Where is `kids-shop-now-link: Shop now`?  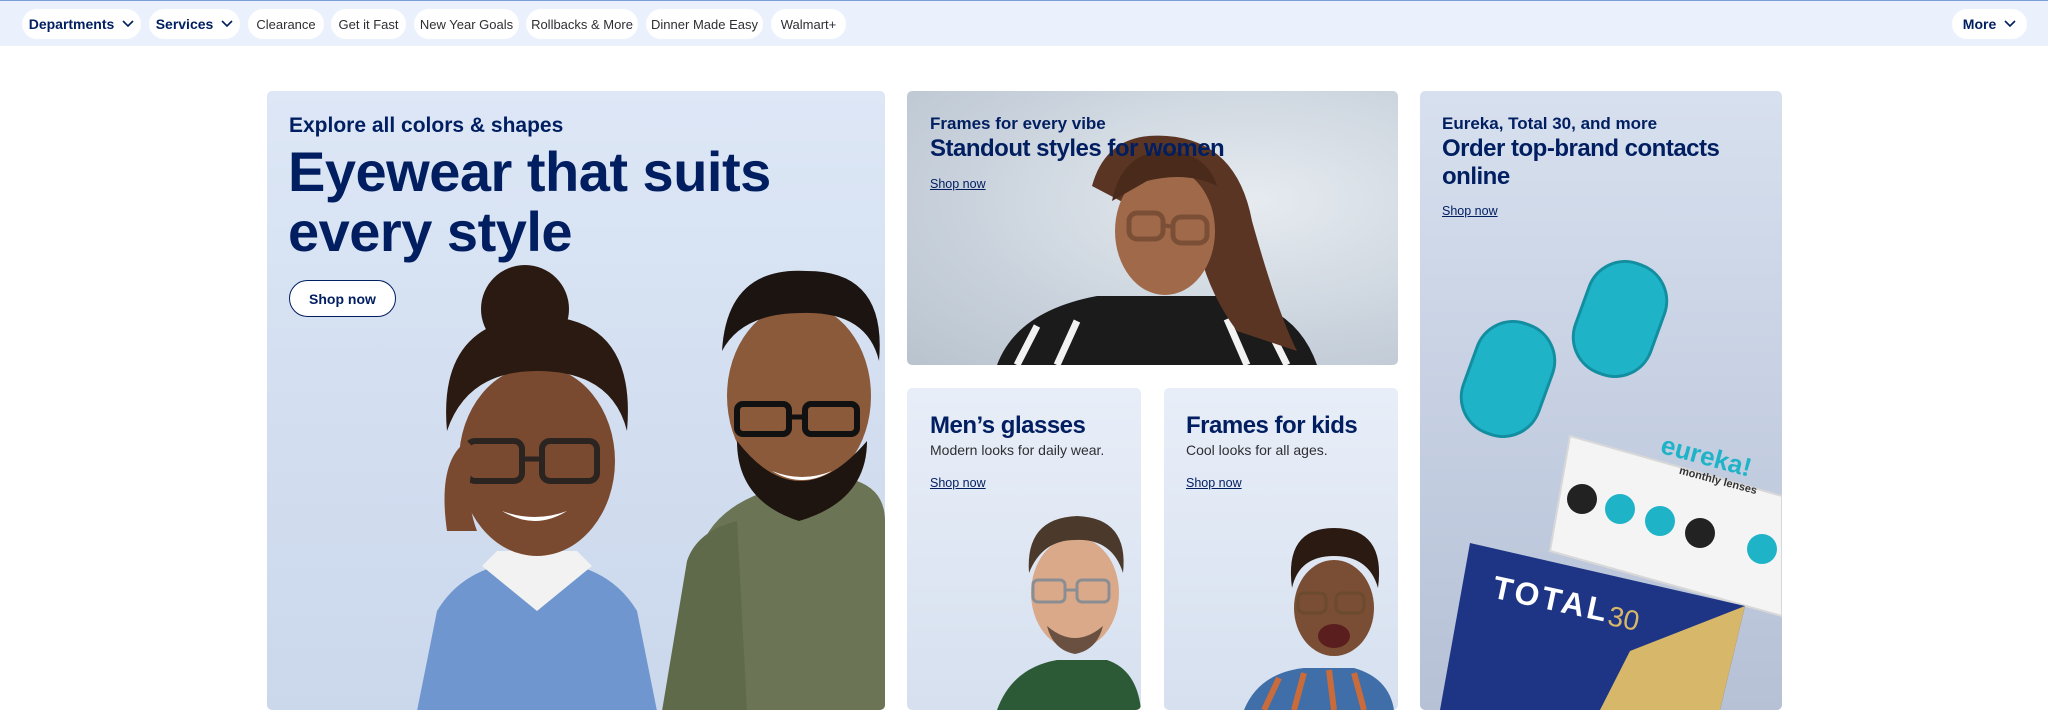
kids-shop-now-link: Shop now is located at coordinates (1214, 483).